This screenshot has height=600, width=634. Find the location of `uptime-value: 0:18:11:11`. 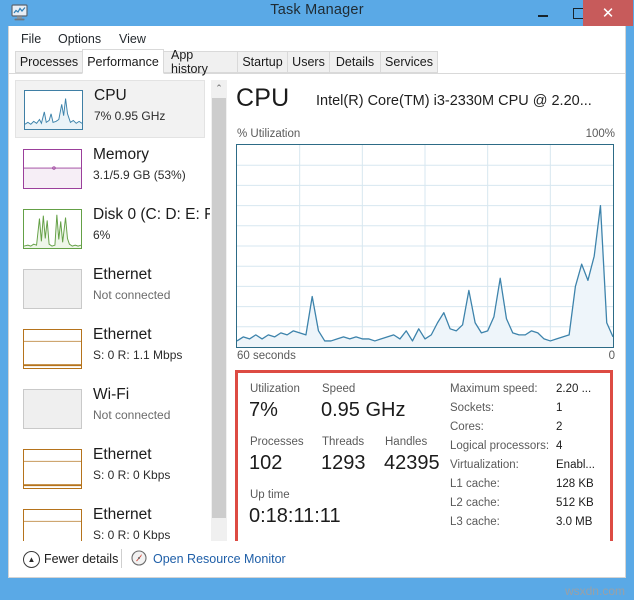

uptime-value: 0:18:11:11 is located at coordinates (295, 516).